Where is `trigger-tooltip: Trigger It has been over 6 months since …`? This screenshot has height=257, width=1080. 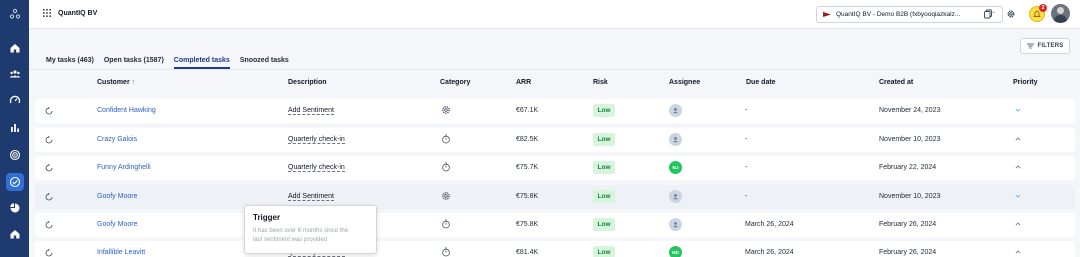 trigger-tooltip: Trigger It has been over 6 months since … is located at coordinates (310, 229).